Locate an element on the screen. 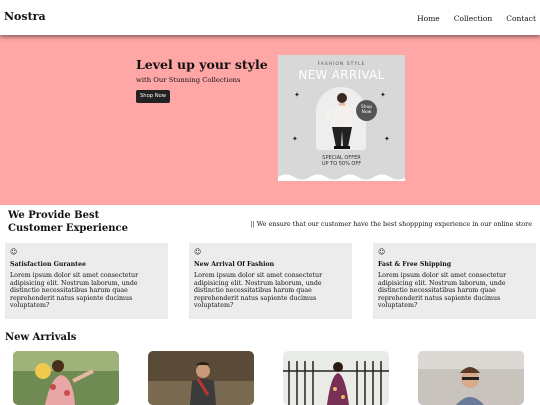 The height and width of the screenshot is (405, 540). poster-offer-line2: UP TO 50% OFF is located at coordinates (341, 164).